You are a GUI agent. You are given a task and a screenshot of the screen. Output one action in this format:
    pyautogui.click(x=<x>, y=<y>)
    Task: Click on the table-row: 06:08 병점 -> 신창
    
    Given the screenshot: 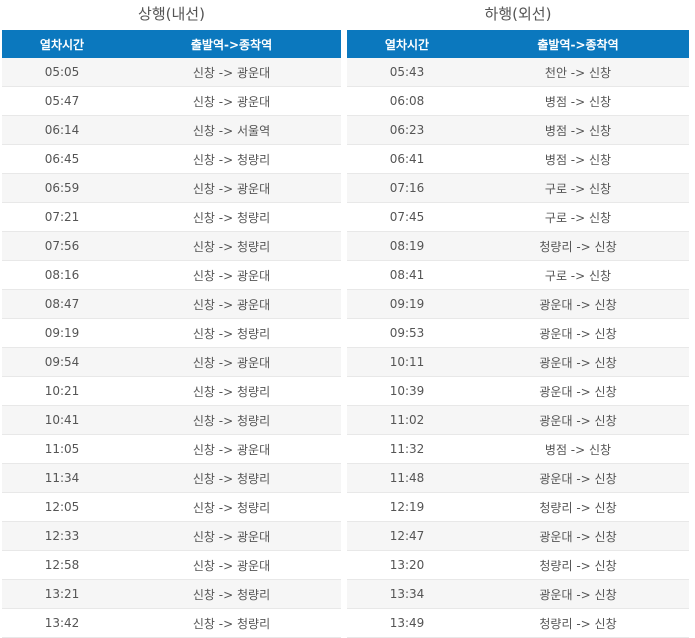 What is the action you would take?
    pyautogui.click(x=518, y=101)
    